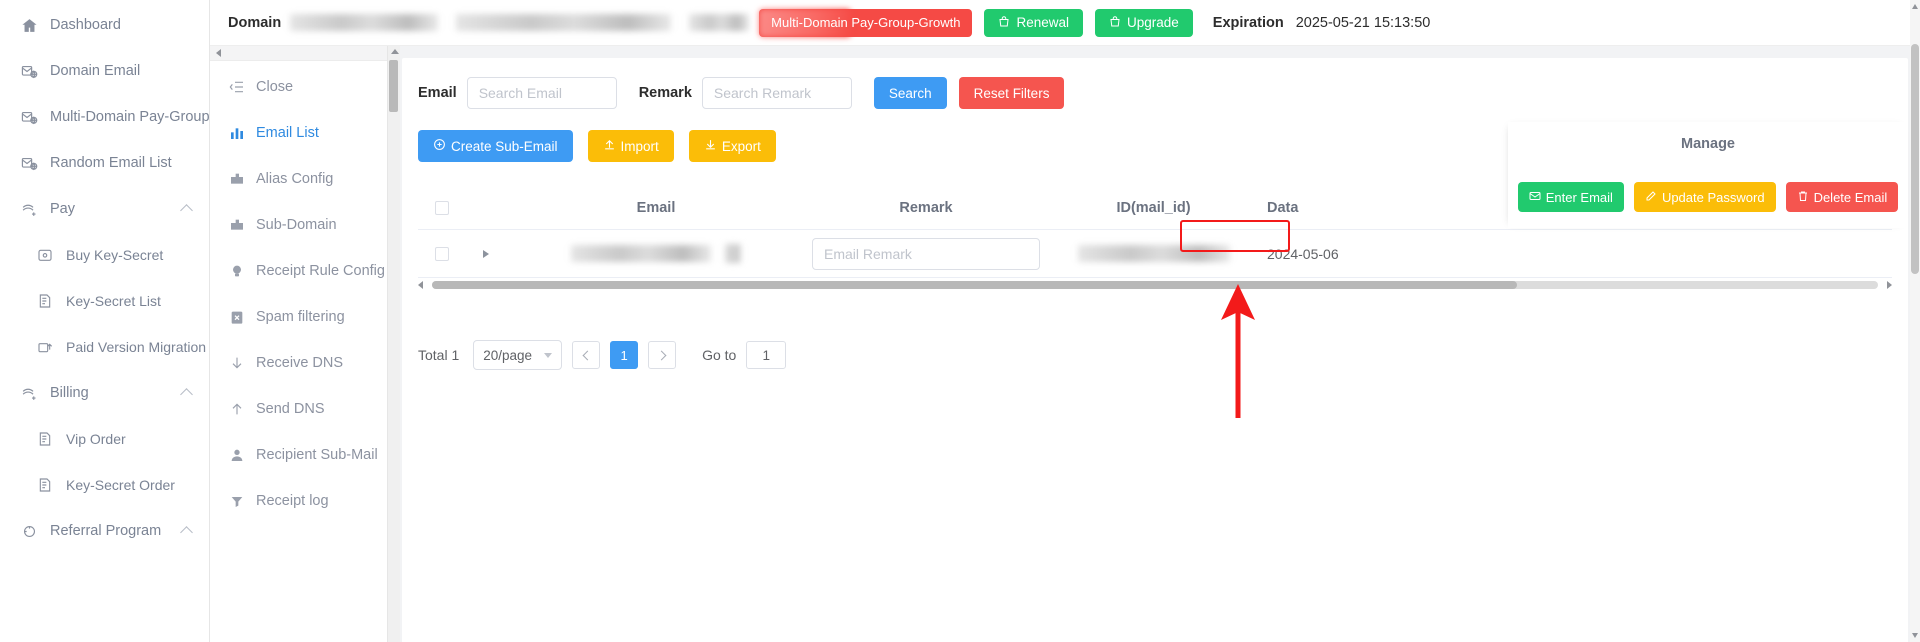  What do you see at coordinates (1915, 321) in the screenshot?
I see `page-scrollbar` at bounding box center [1915, 321].